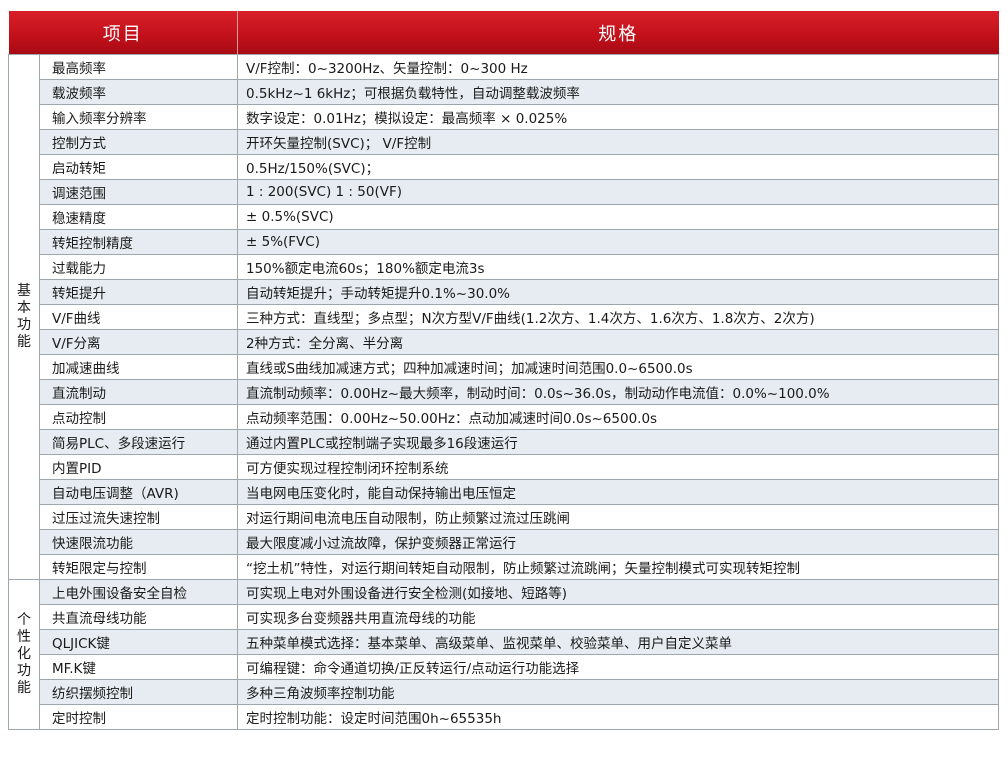  What do you see at coordinates (138, 642) in the screenshot?
I see `item-cell: QLJICK键` at bounding box center [138, 642].